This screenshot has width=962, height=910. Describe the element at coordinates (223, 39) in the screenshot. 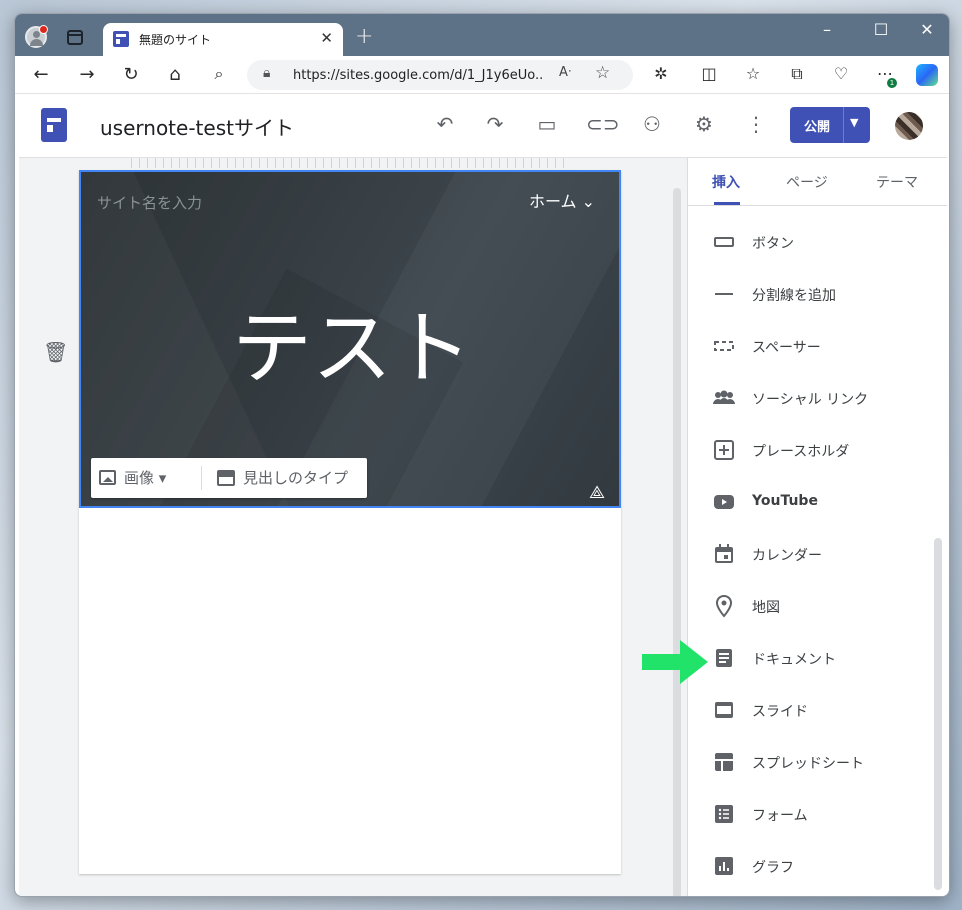

I see `browser-tab: 無題のサイト ✕` at that location.